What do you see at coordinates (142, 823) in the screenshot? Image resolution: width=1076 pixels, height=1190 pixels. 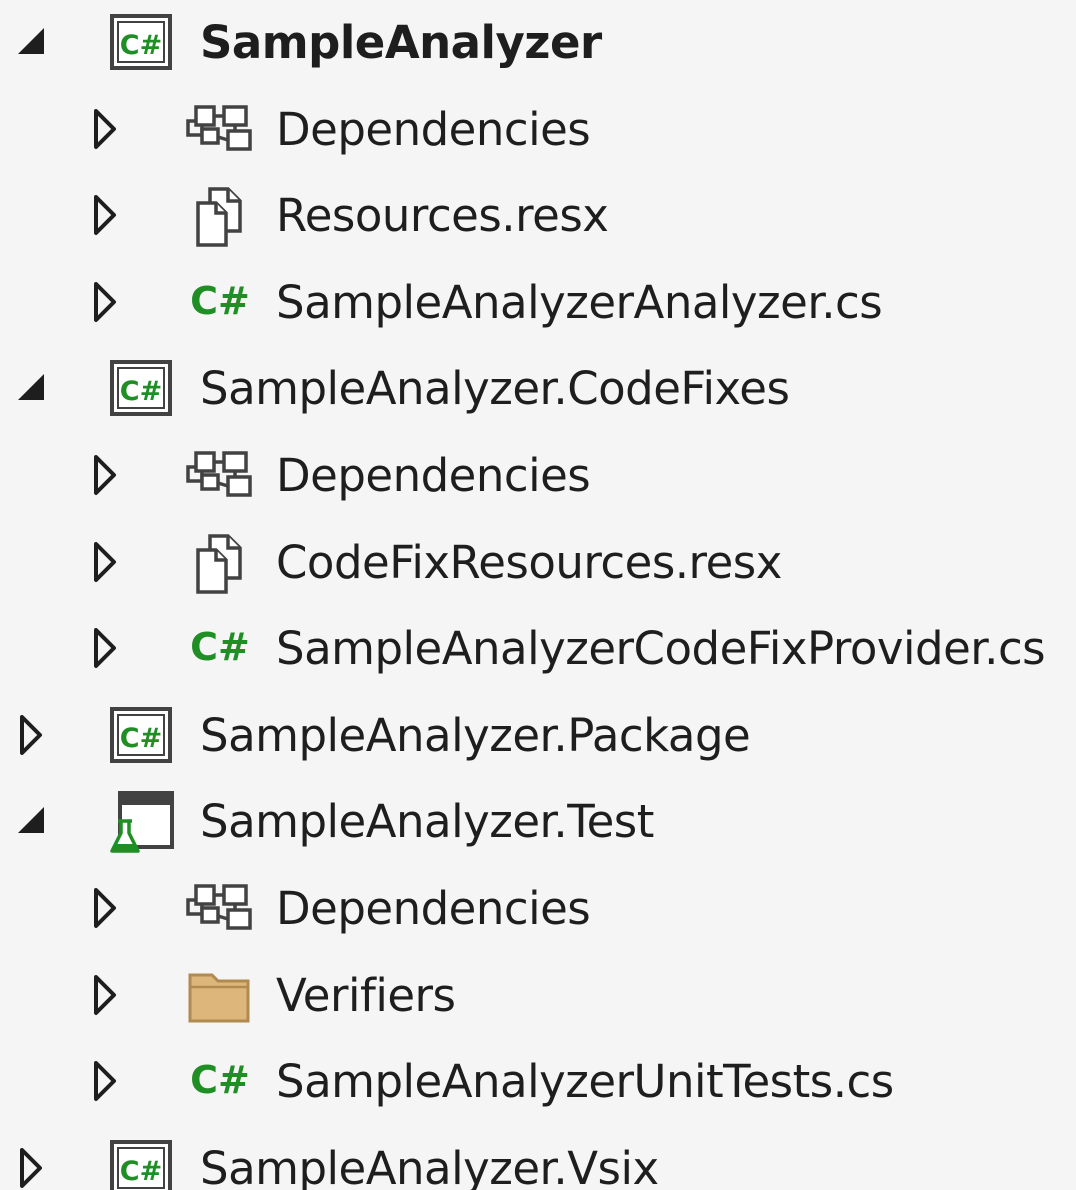 I see `test-project-icon` at bounding box center [142, 823].